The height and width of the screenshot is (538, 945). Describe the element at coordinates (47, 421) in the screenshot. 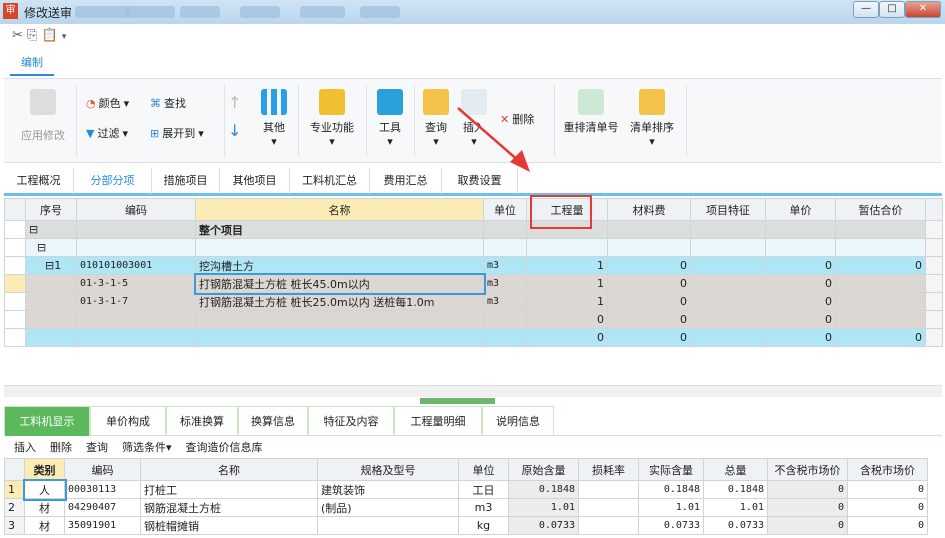

I see `bottom-tab-0: 工料机显示` at that location.